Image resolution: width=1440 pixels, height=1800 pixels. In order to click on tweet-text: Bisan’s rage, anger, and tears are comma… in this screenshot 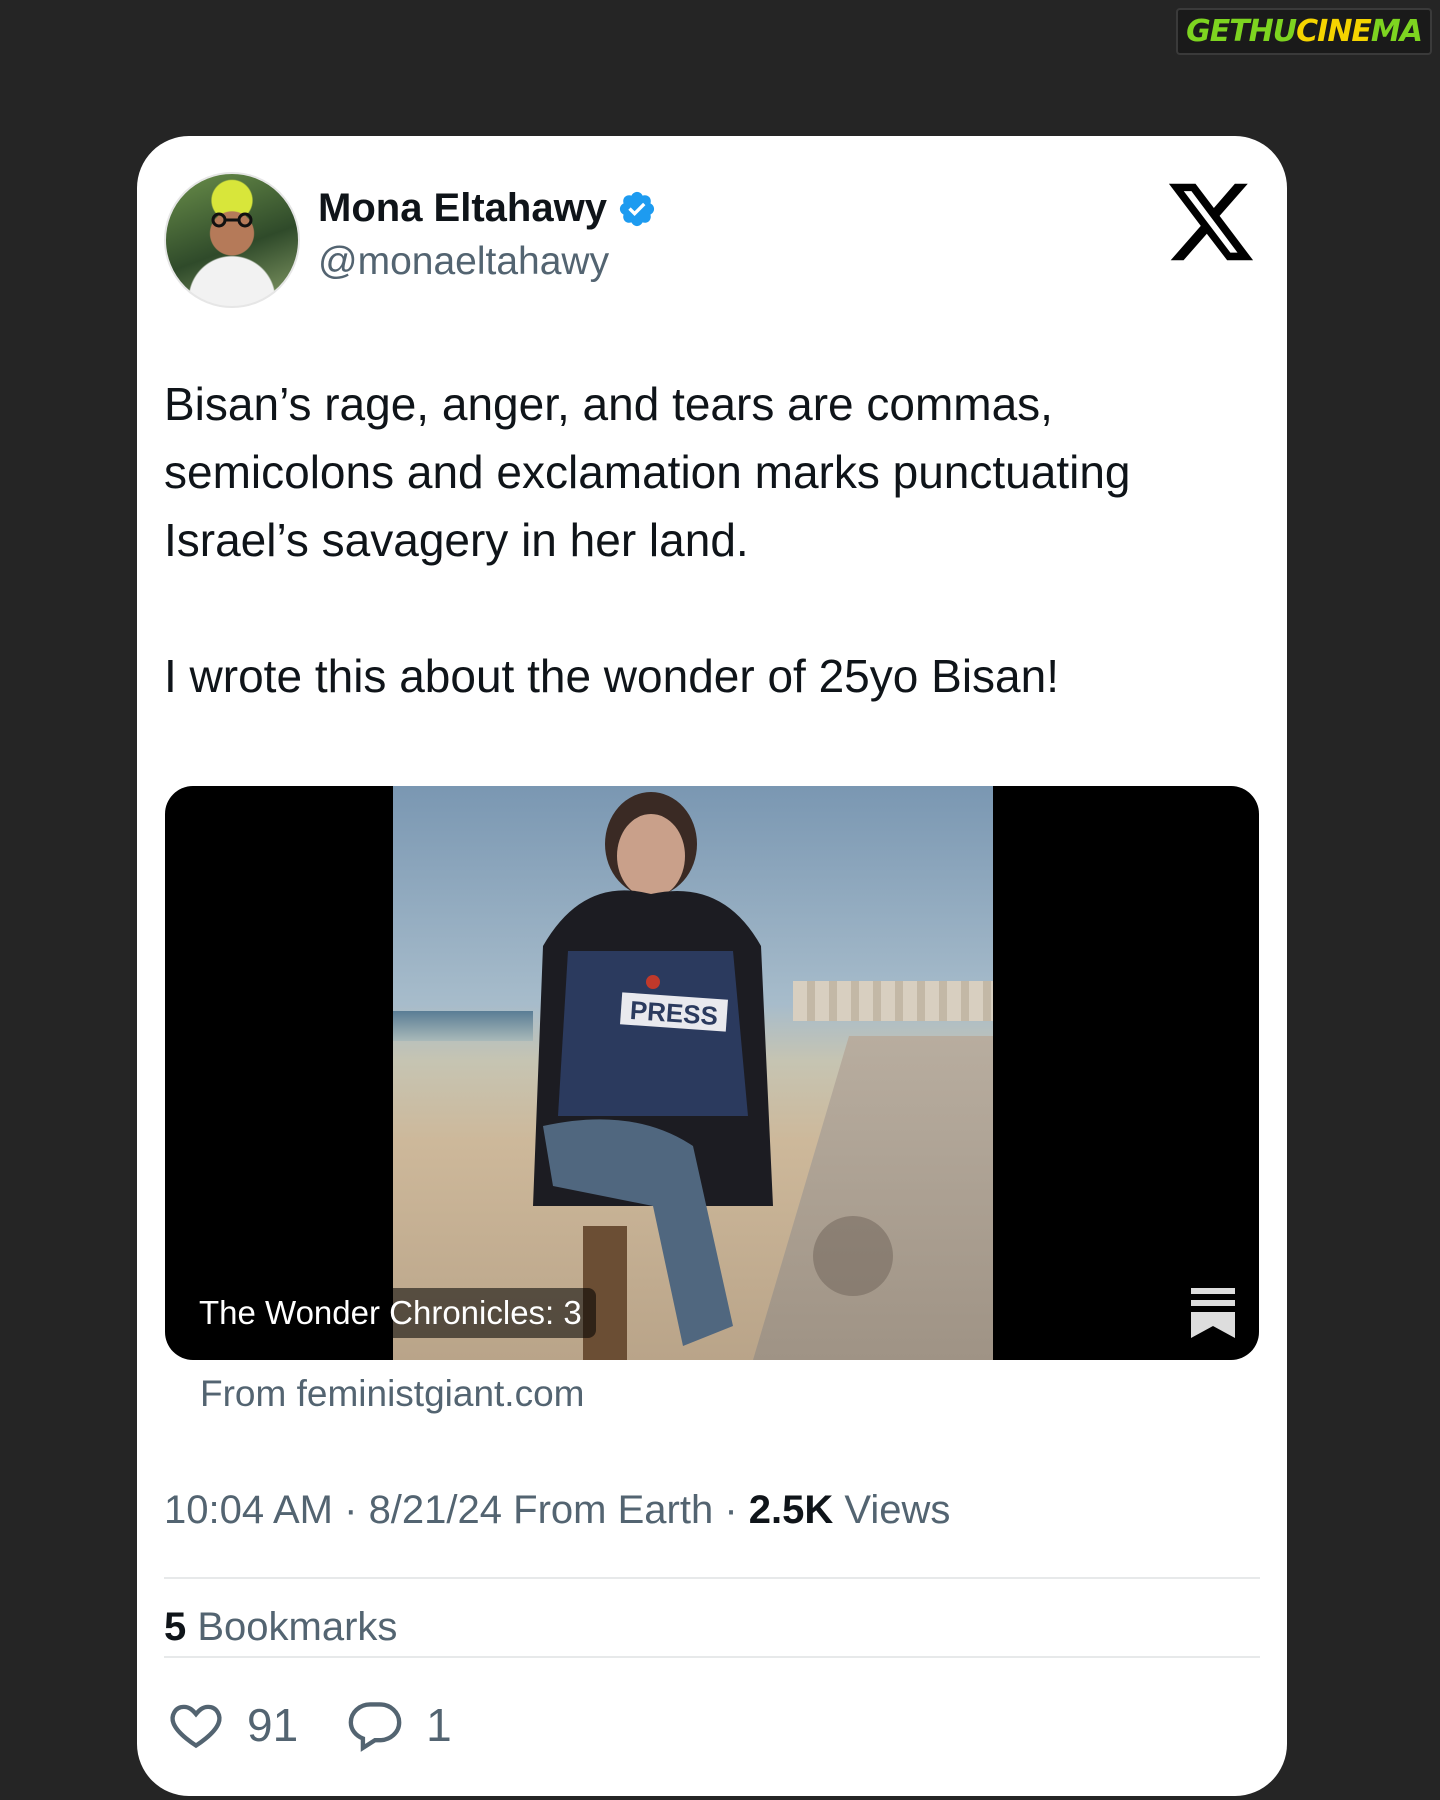, I will do `click(709, 540)`.